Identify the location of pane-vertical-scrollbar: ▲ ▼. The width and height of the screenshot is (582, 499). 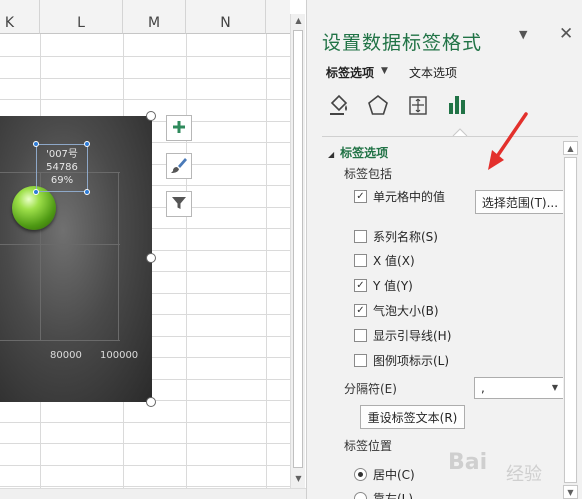
(570, 320).